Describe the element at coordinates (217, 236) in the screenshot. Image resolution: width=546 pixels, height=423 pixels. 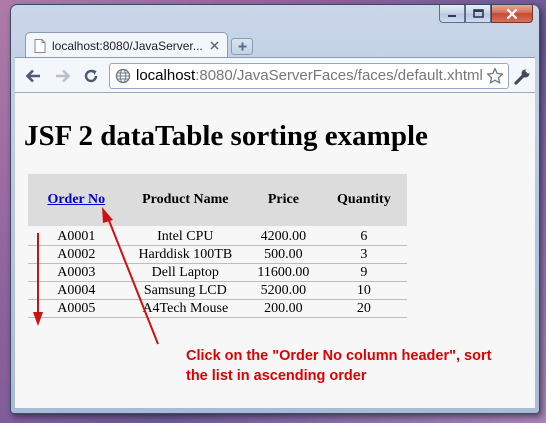
I see `table-row: A0001 Intel CPU 4200.00 6` at that location.